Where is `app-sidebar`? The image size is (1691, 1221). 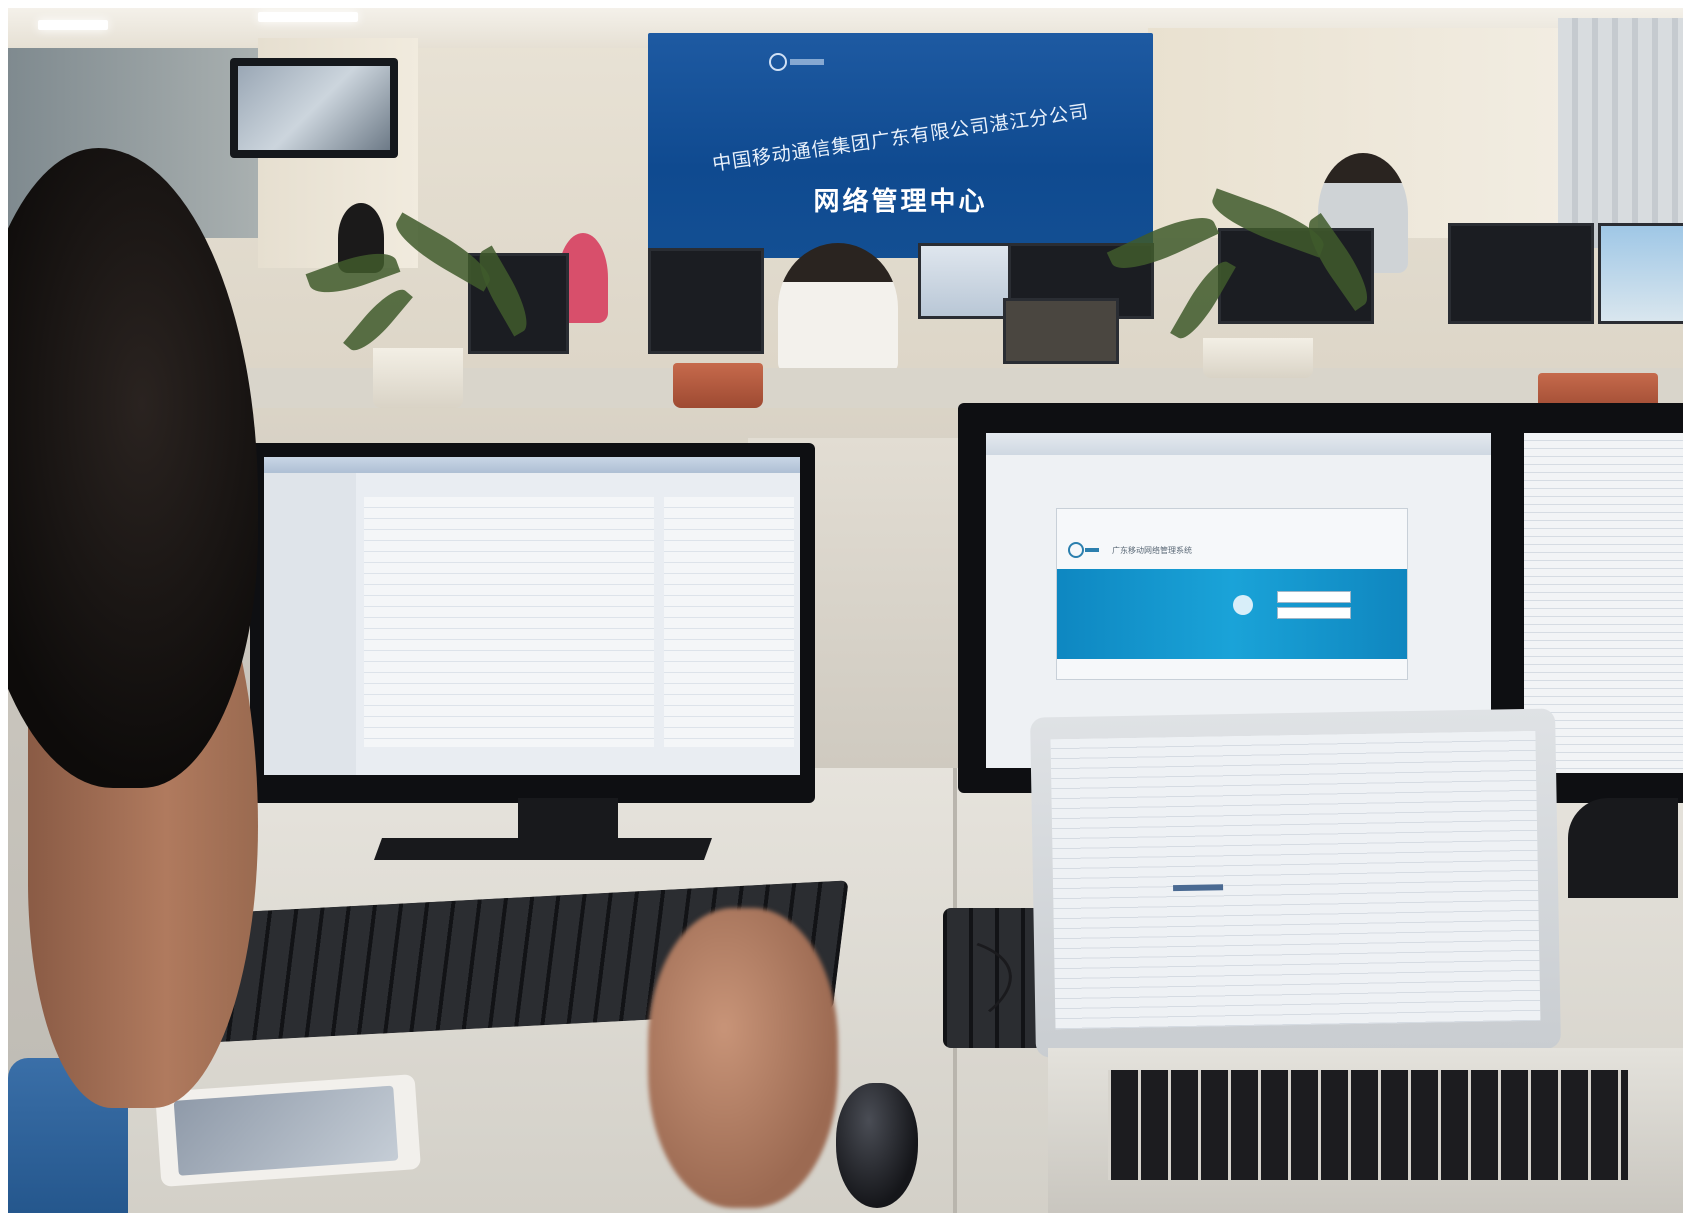 app-sidebar is located at coordinates (310, 624).